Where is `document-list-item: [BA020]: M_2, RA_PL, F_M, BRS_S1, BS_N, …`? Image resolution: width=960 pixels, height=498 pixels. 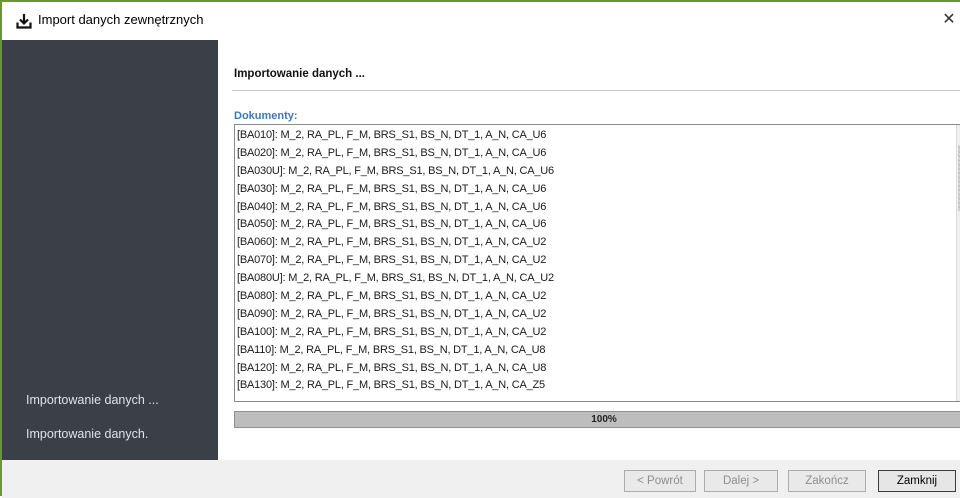 document-list-item: [BA020]: M_2, RA_PL, F_M, BRS_S1, BS_N, … is located at coordinates (596, 154).